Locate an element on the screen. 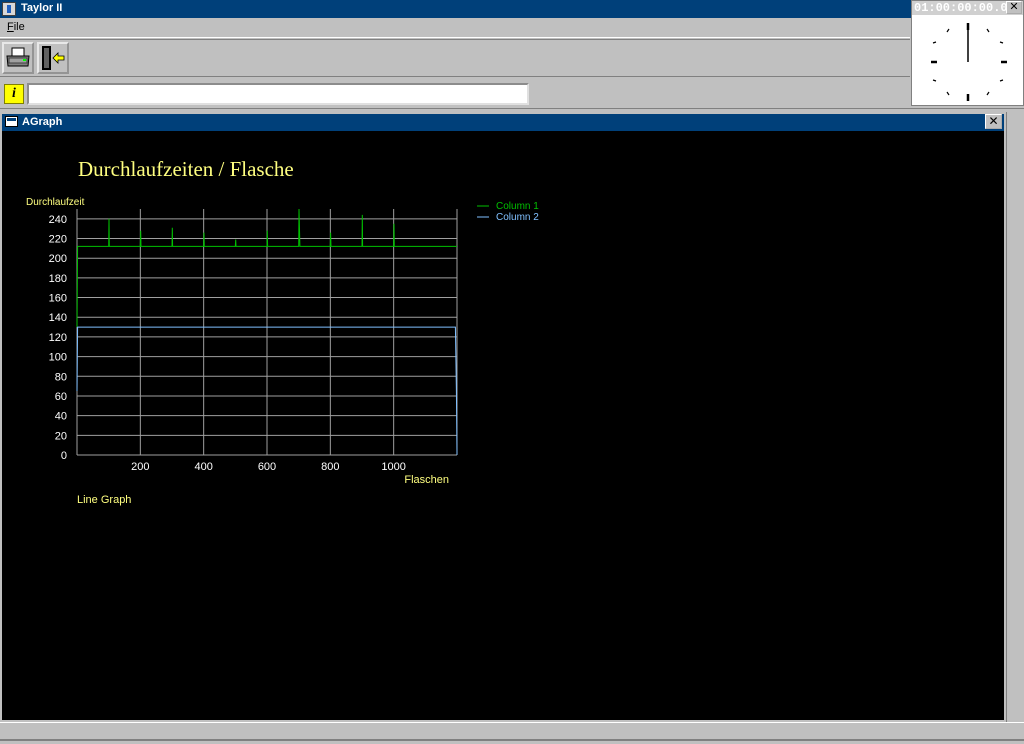 The width and height of the screenshot is (1024, 744). app-titlebar: Taylor II is located at coordinates (512, 9).